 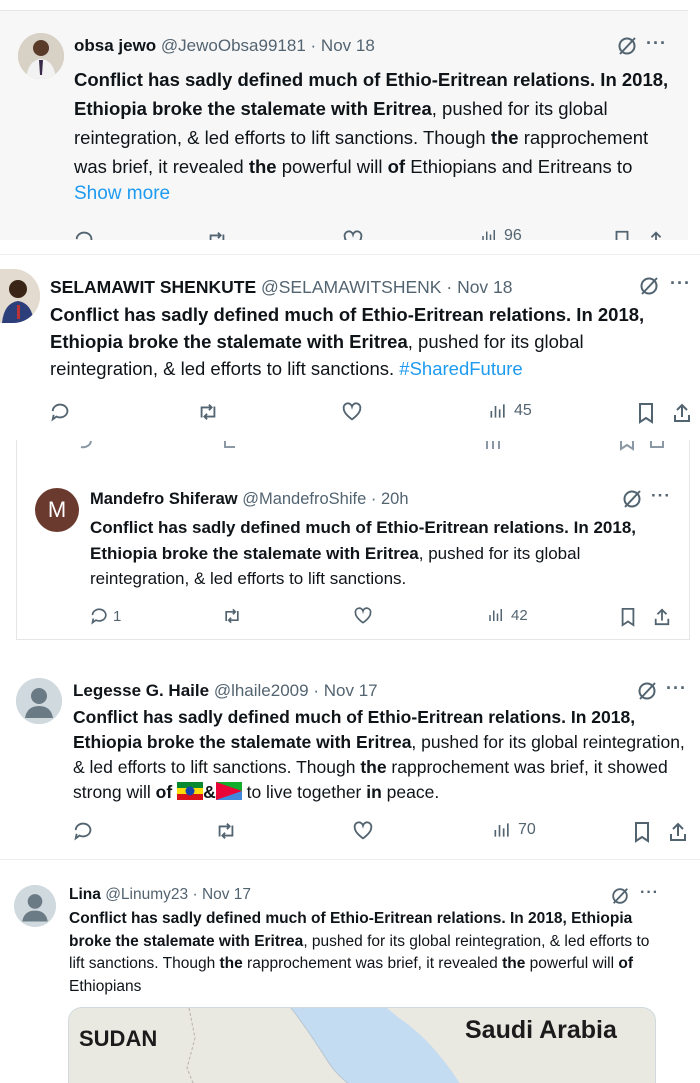 What do you see at coordinates (362, 1045) in the screenshot?
I see `map-image: SUDAN Saudi Arabia` at bounding box center [362, 1045].